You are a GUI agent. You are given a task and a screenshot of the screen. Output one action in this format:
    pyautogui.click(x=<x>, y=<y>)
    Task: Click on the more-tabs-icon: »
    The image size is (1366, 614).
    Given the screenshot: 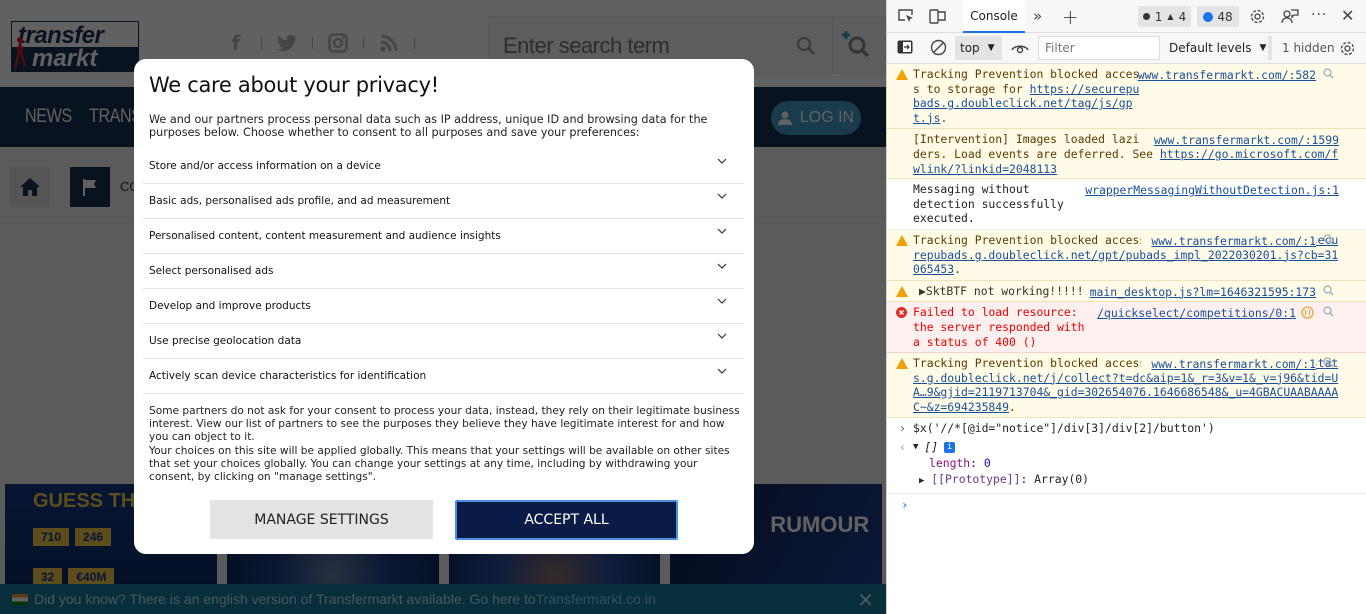 What is the action you would take?
    pyautogui.click(x=1037, y=16)
    